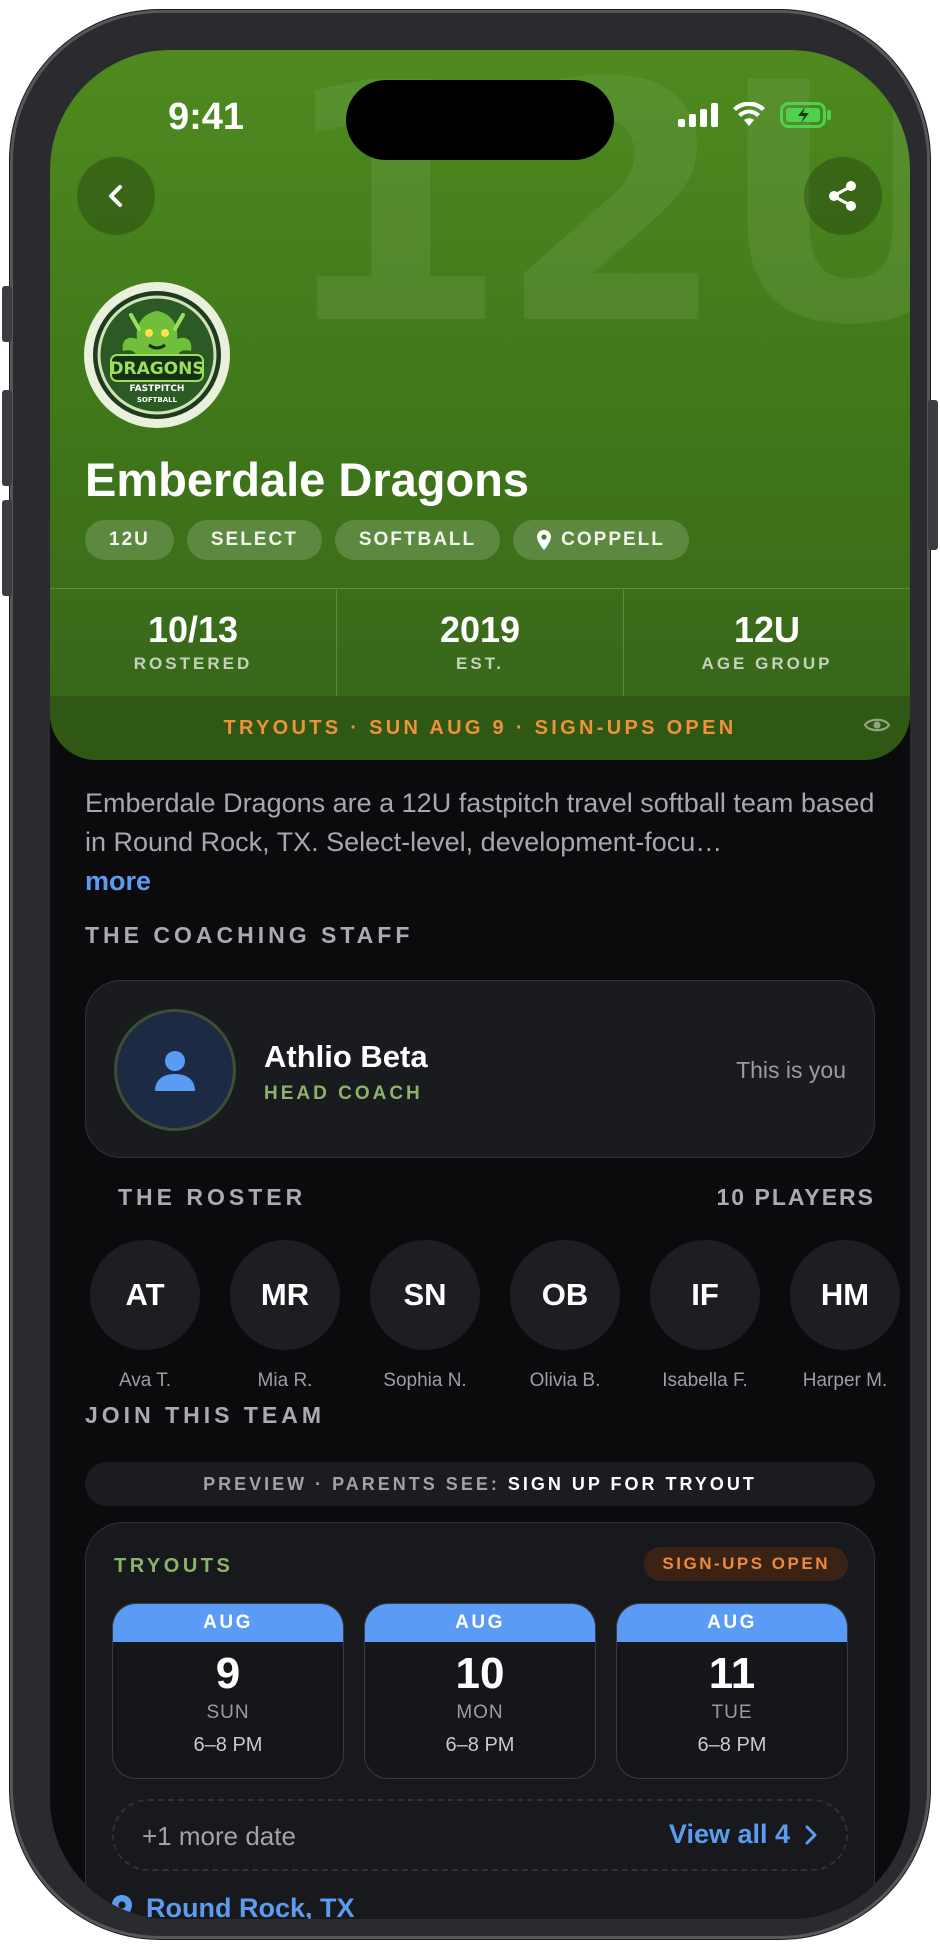  I want to click on stat-age-group: 12U AGE GROUP, so click(766, 642).